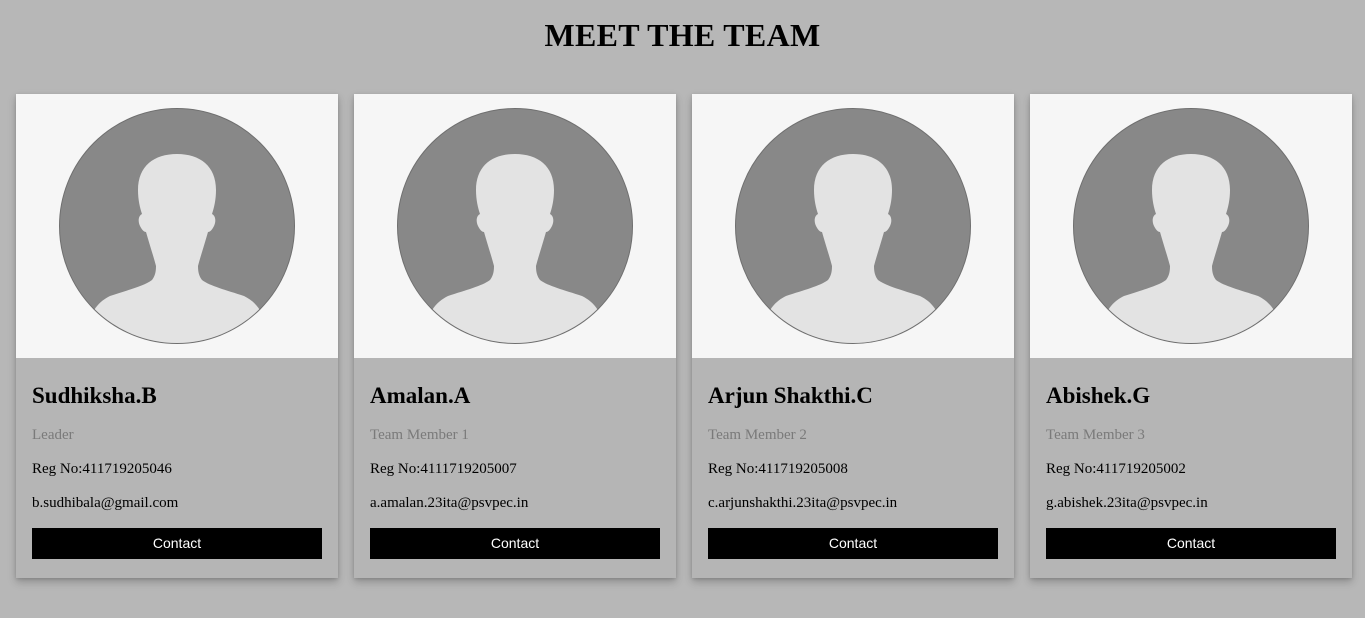 This screenshot has height=618, width=1365. What do you see at coordinates (53, 435) in the screenshot?
I see `member-role: Leader` at bounding box center [53, 435].